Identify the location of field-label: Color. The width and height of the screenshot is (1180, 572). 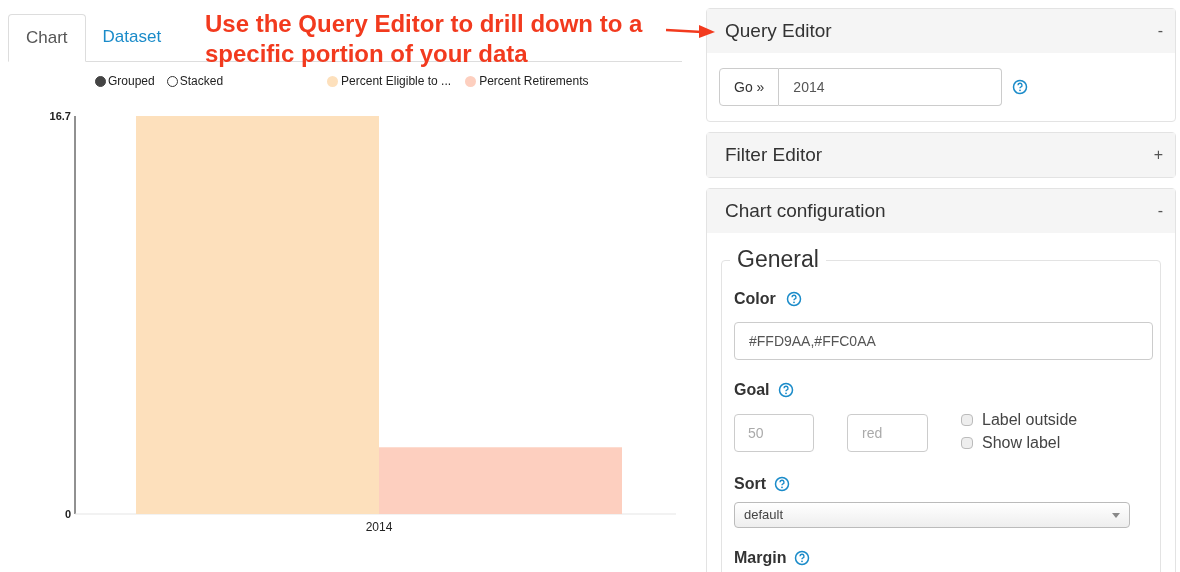
(755, 299).